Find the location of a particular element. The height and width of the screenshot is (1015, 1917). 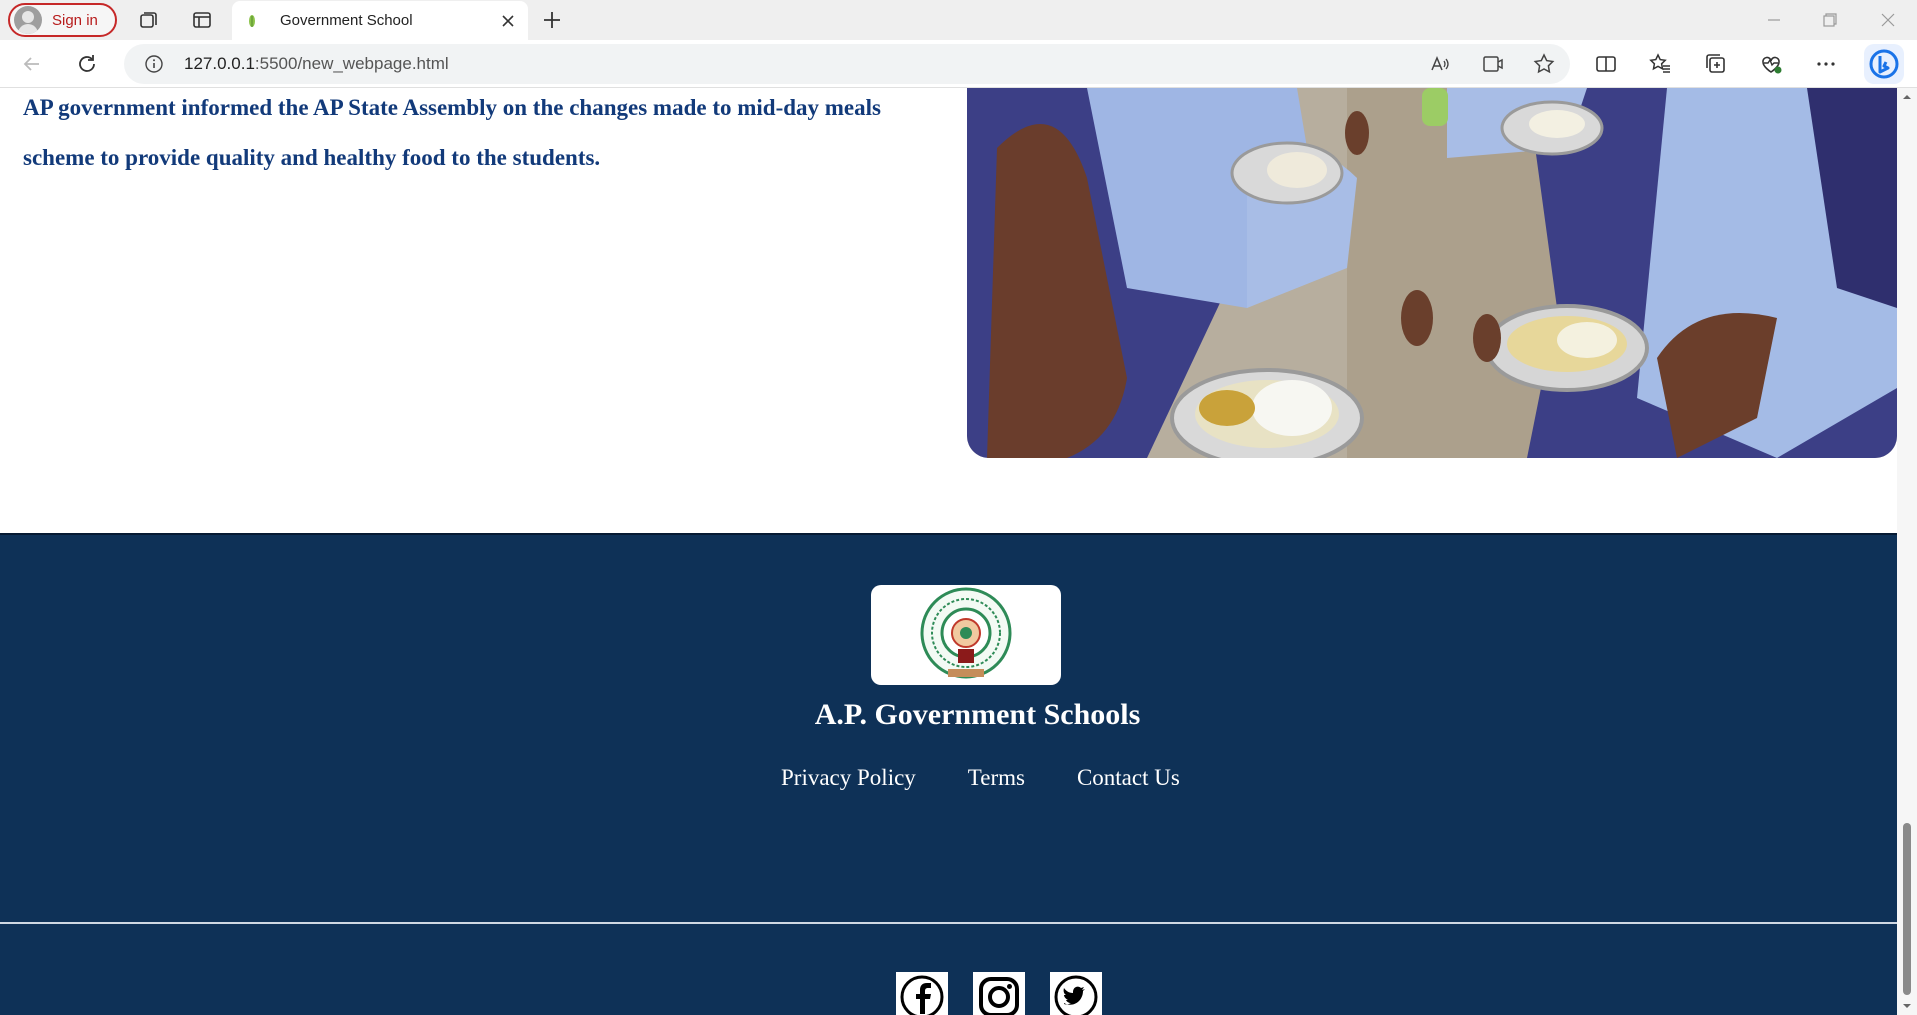

browser-title-bar: Sign in Government School is located at coordinates (958, 20).